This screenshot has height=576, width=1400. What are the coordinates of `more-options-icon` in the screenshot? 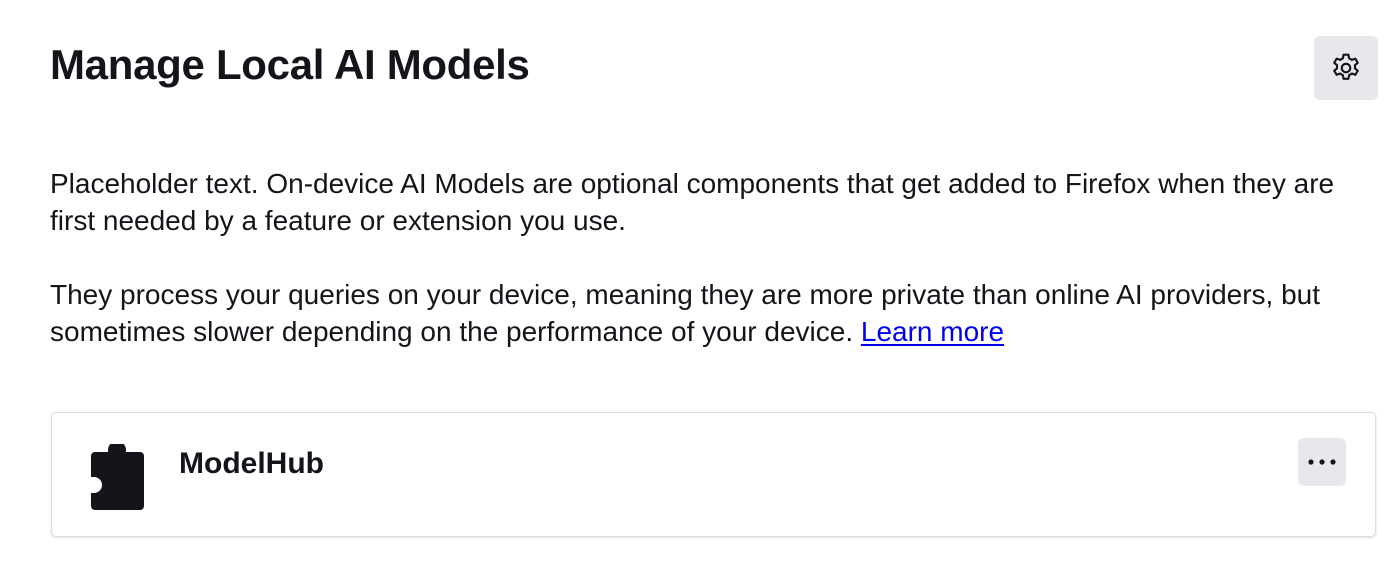 It's located at (1322, 462).